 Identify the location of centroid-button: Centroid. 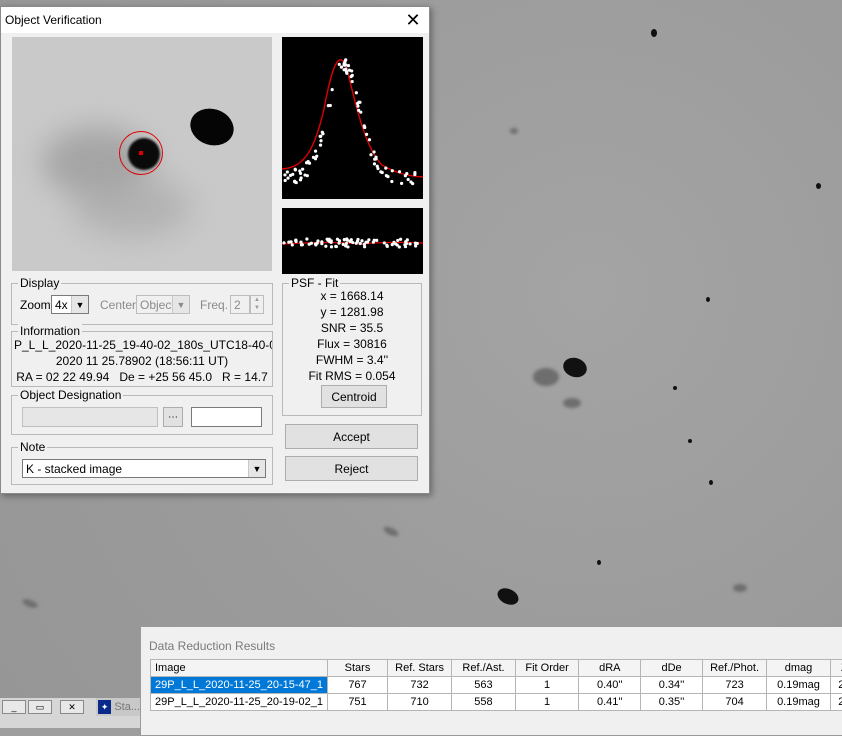
(354, 396).